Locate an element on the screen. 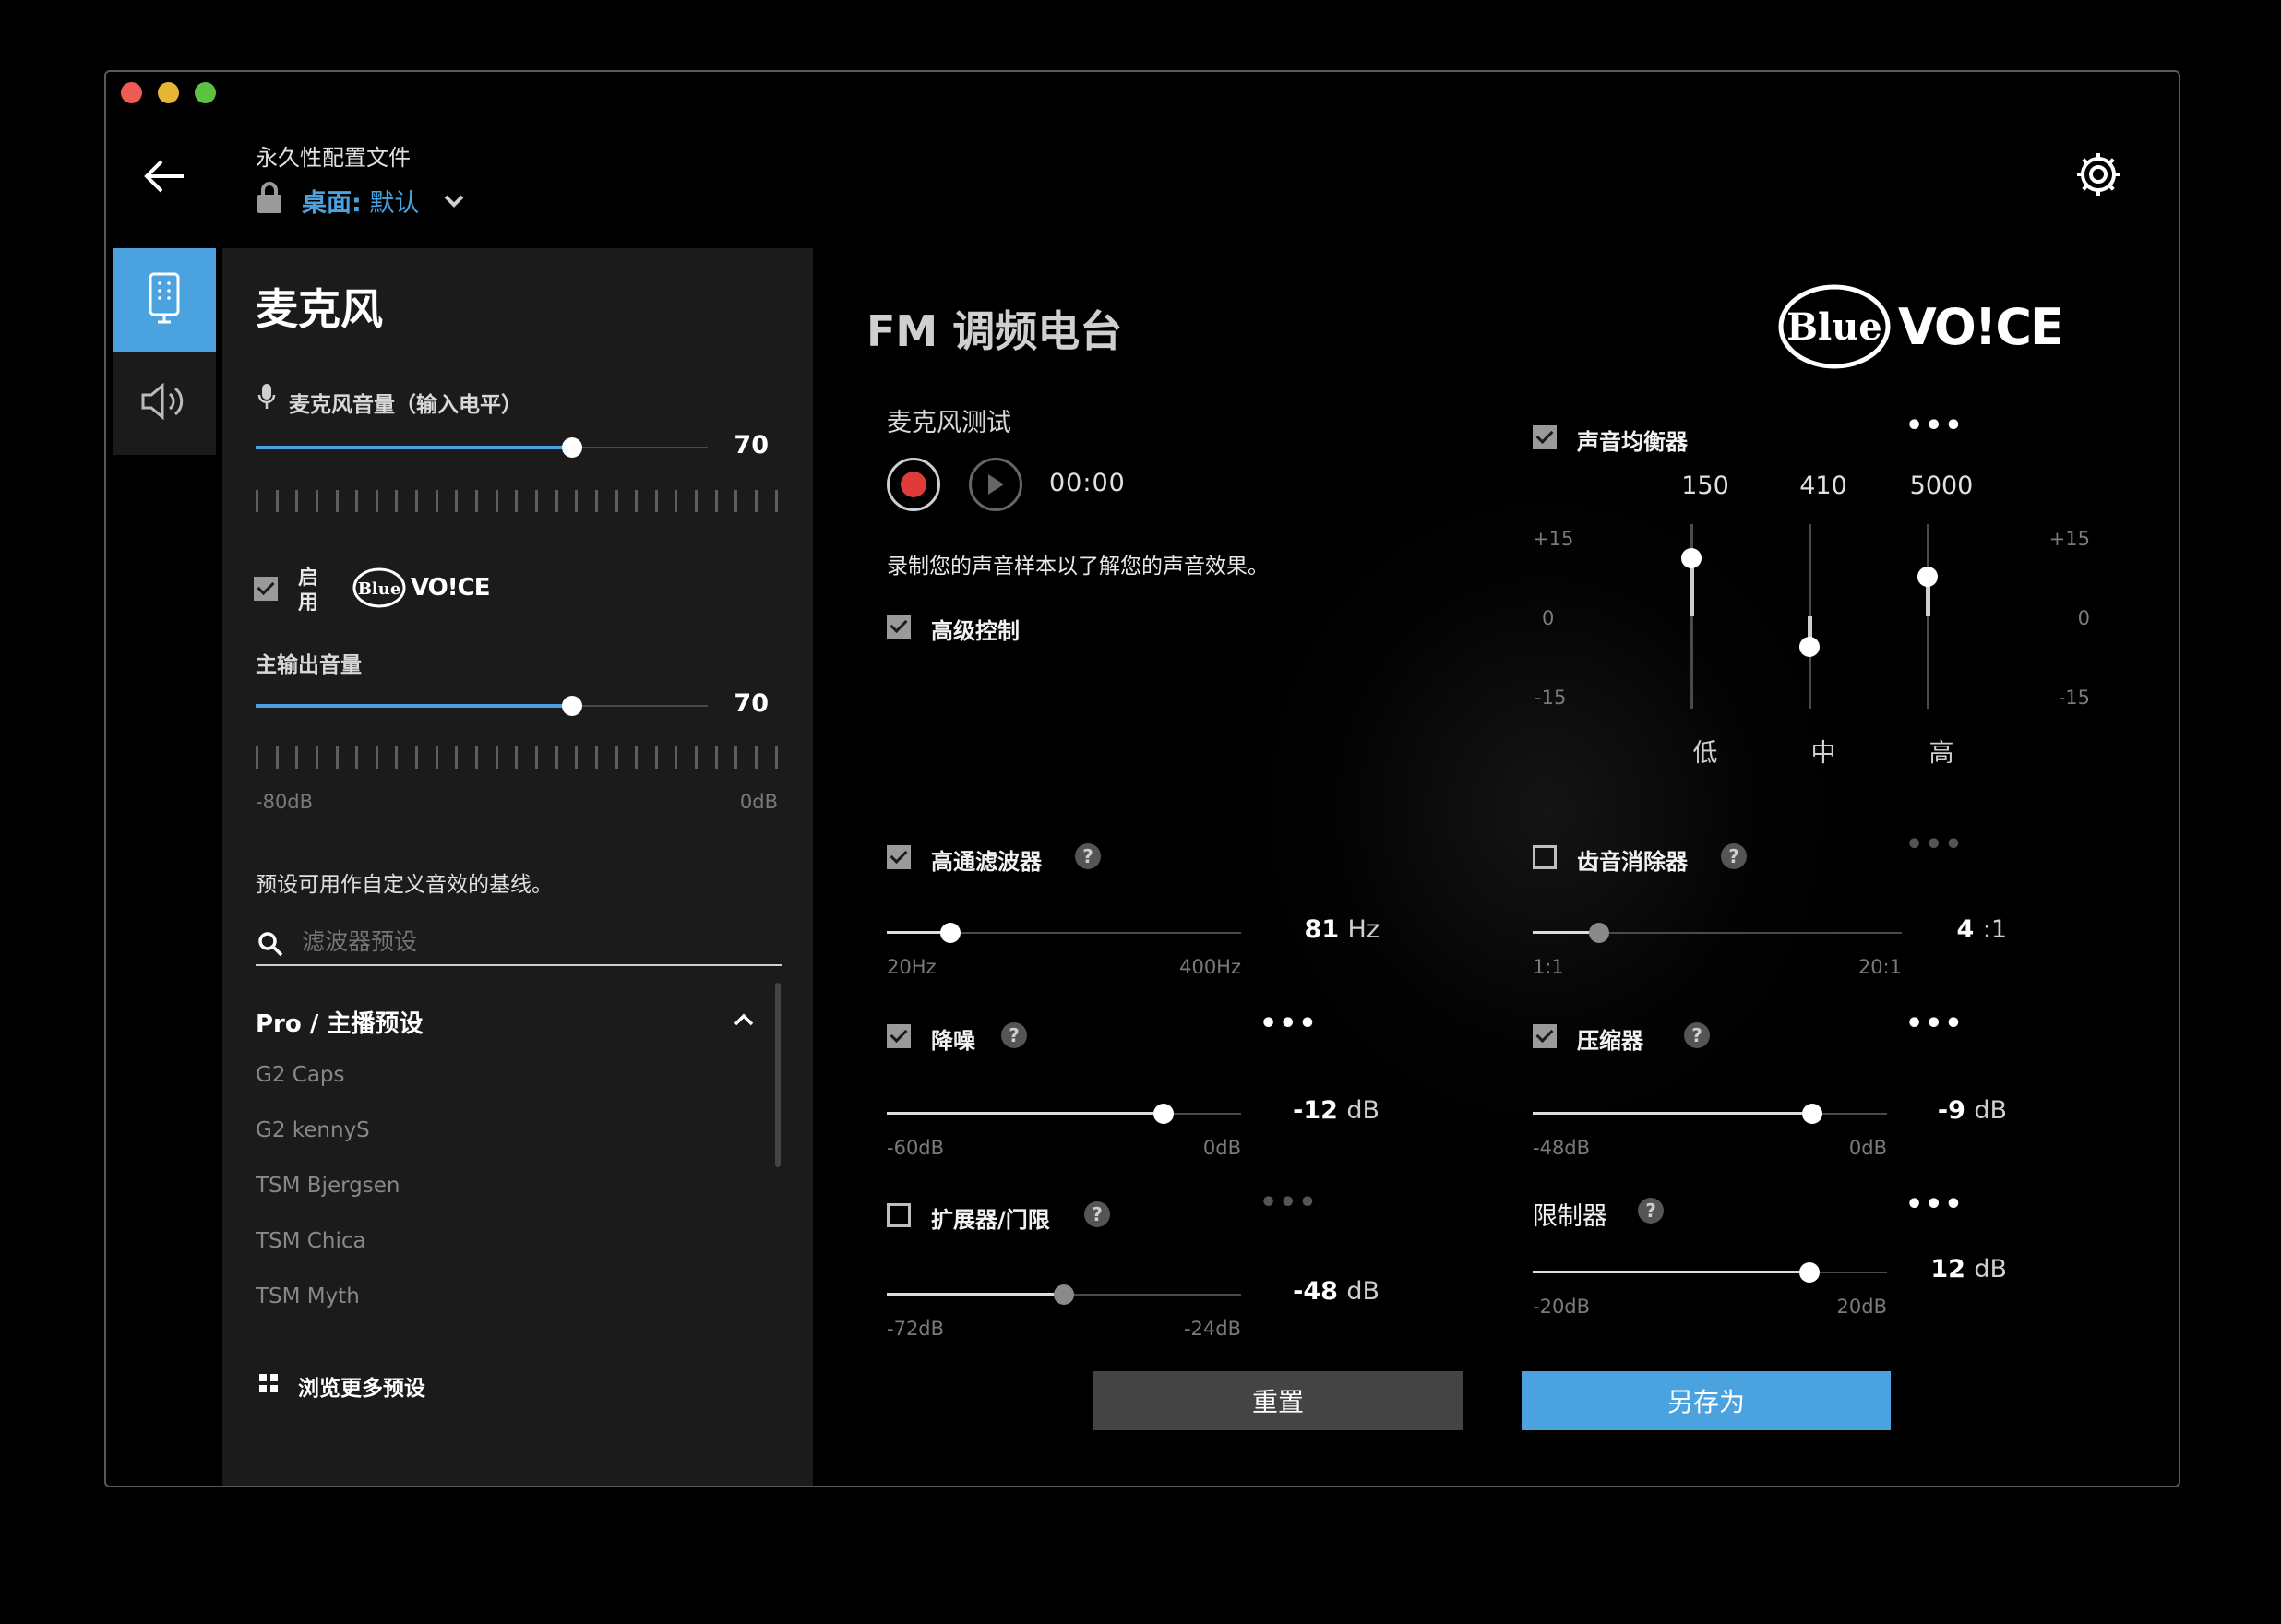  compressor-more-icon: ••• is located at coordinates (1935, 1024).